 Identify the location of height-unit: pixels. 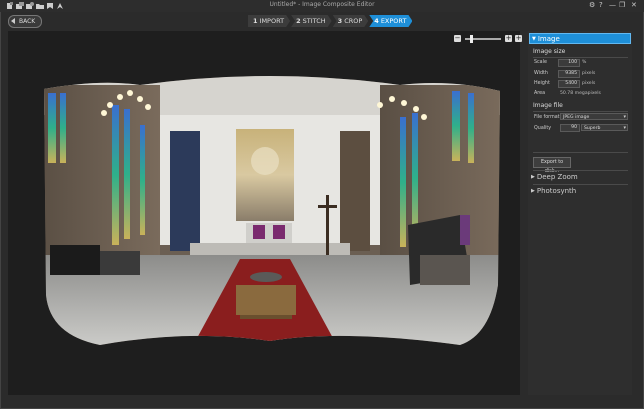
(589, 83).